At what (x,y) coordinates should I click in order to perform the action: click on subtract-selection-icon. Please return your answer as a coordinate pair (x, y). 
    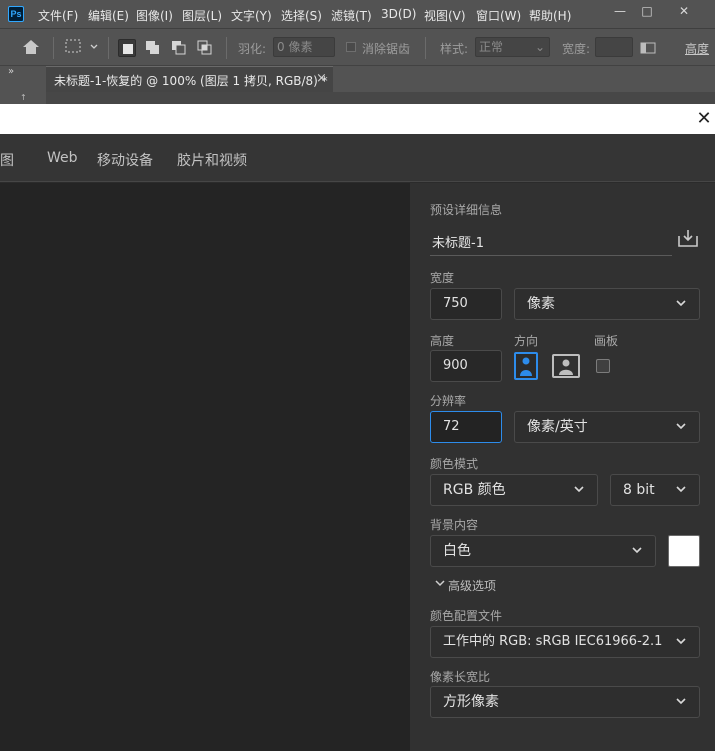
    Looking at the image, I should click on (179, 48).